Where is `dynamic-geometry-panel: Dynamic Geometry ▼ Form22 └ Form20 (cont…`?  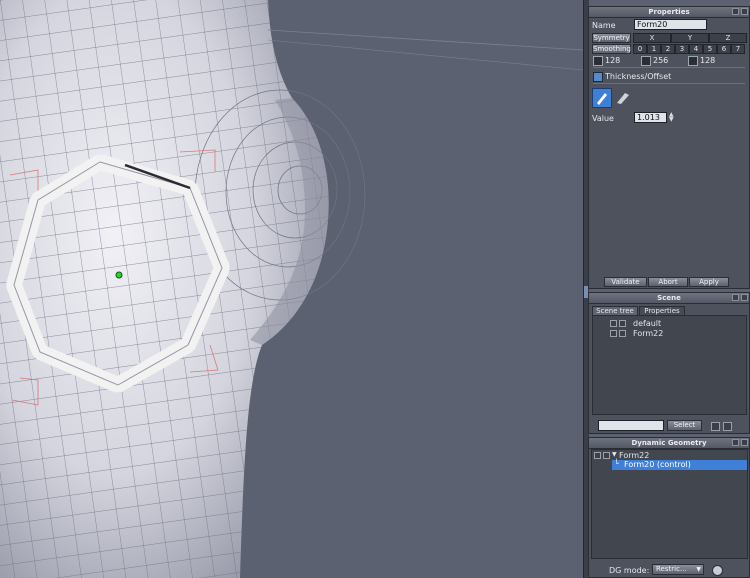 dynamic-geometry-panel: Dynamic Geometry ▼ Form22 └ Form20 (cont… is located at coordinates (669, 507).